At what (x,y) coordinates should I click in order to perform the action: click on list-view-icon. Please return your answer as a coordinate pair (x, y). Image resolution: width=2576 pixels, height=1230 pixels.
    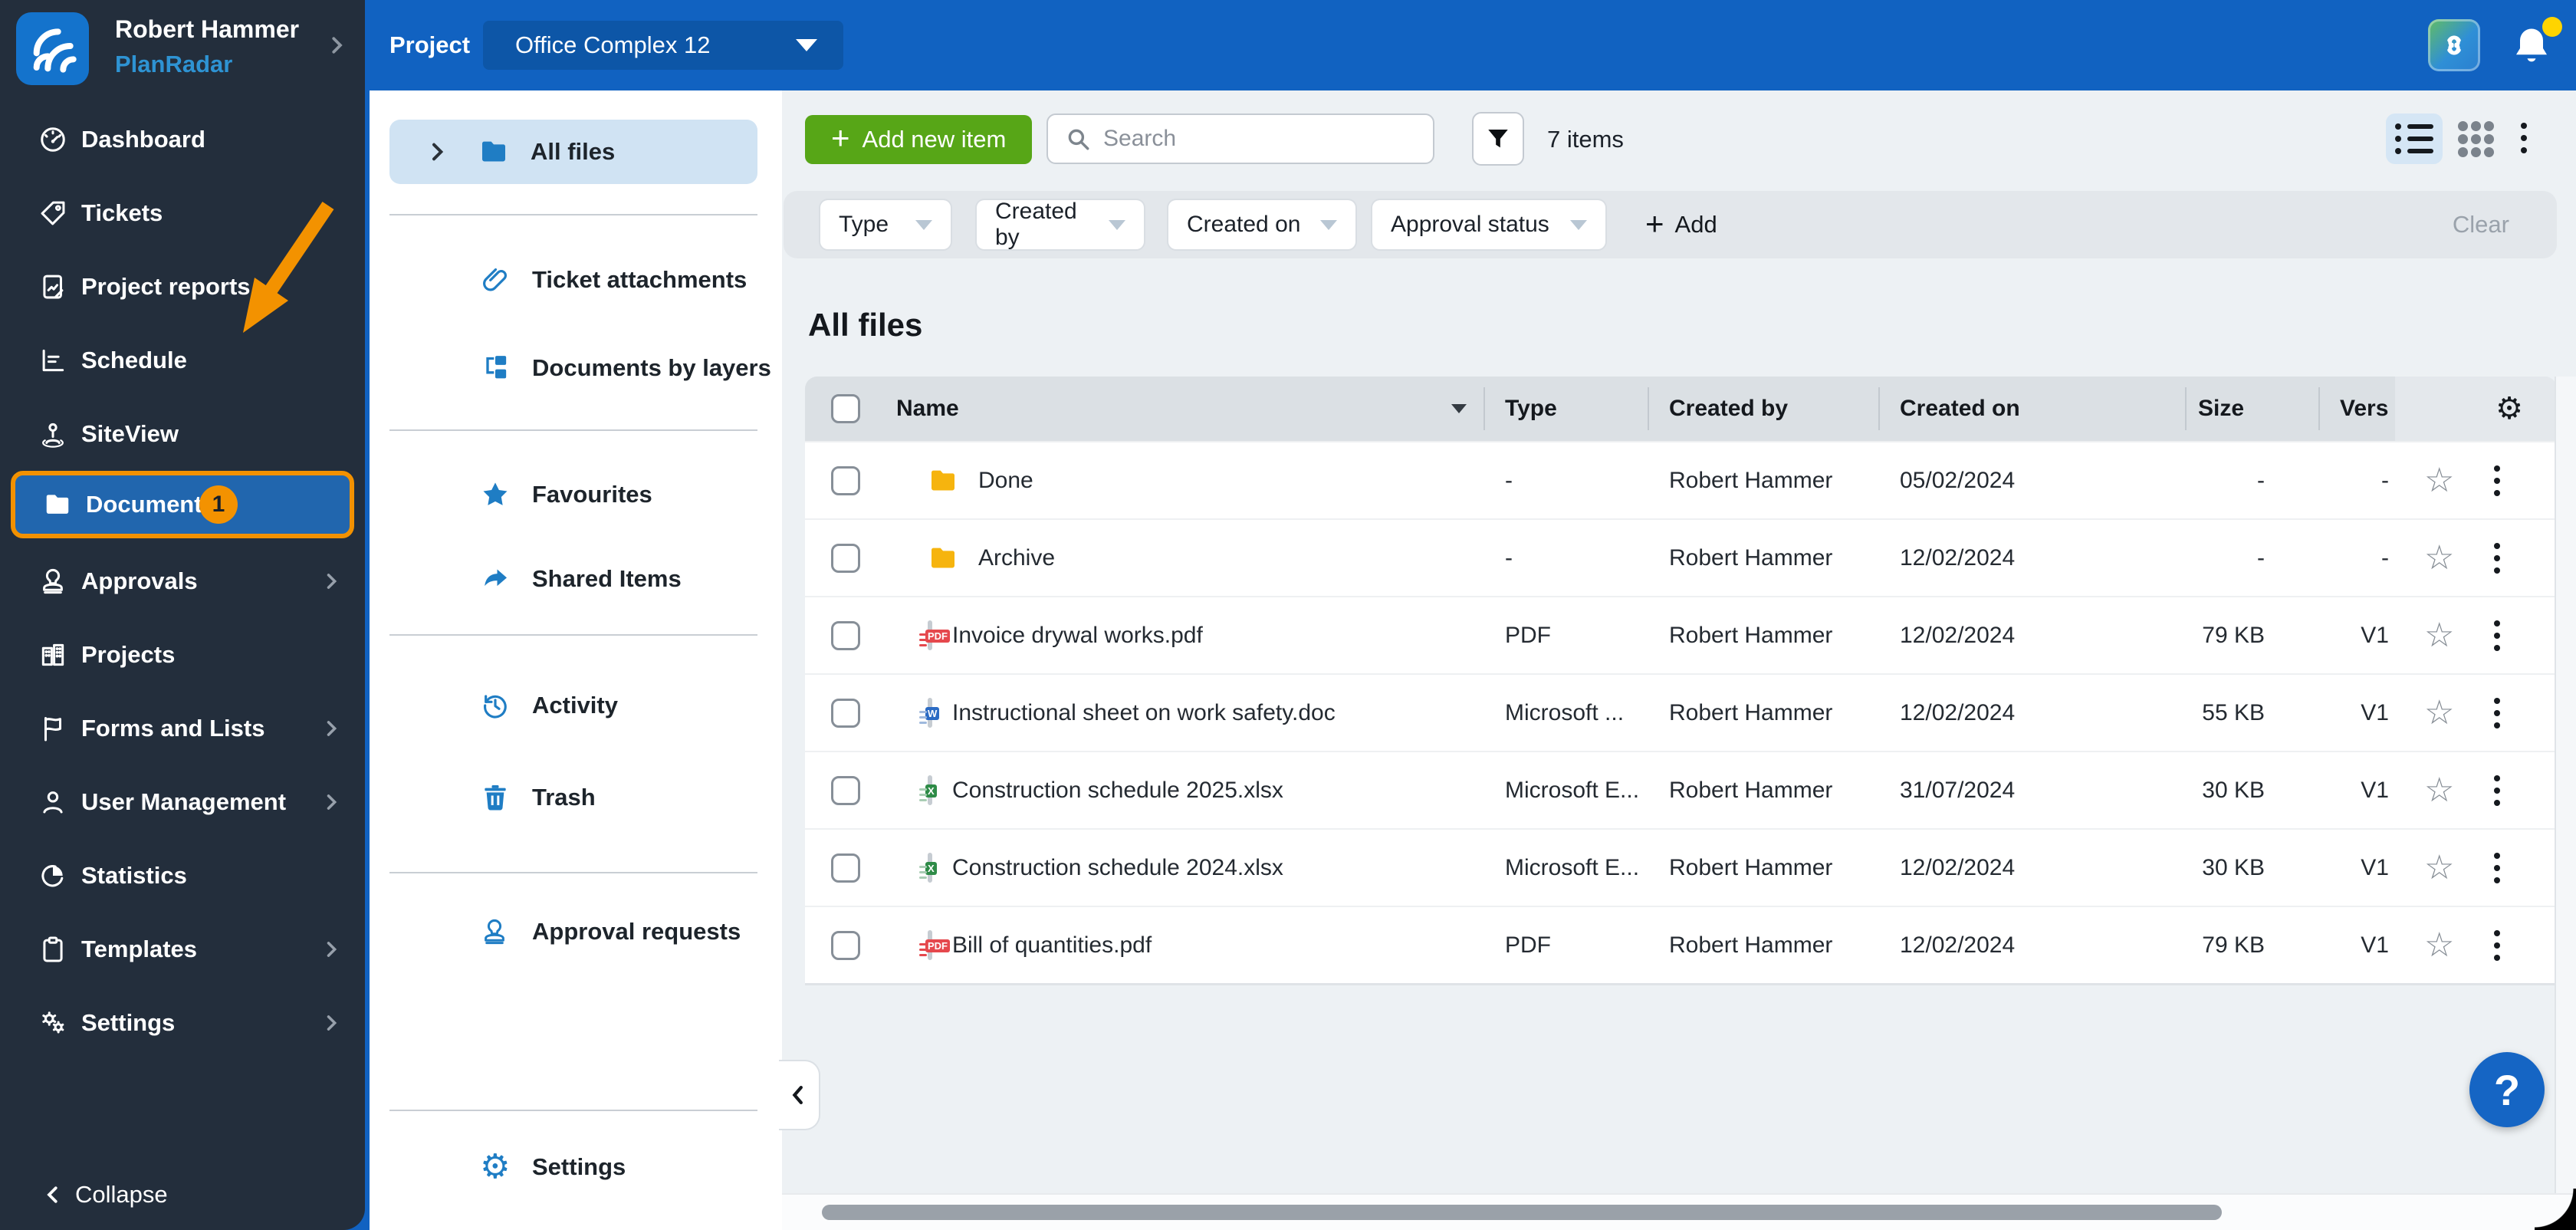
    Looking at the image, I should click on (2414, 138).